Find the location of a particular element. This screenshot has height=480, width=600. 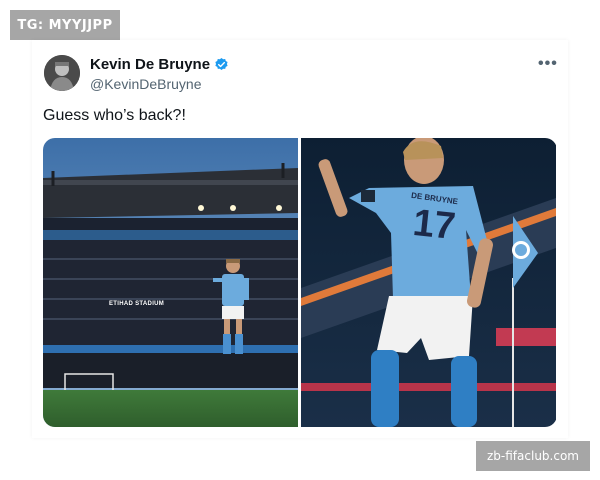

stadium-banner-text: ETIHAD STADIUM is located at coordinates (137, 304).